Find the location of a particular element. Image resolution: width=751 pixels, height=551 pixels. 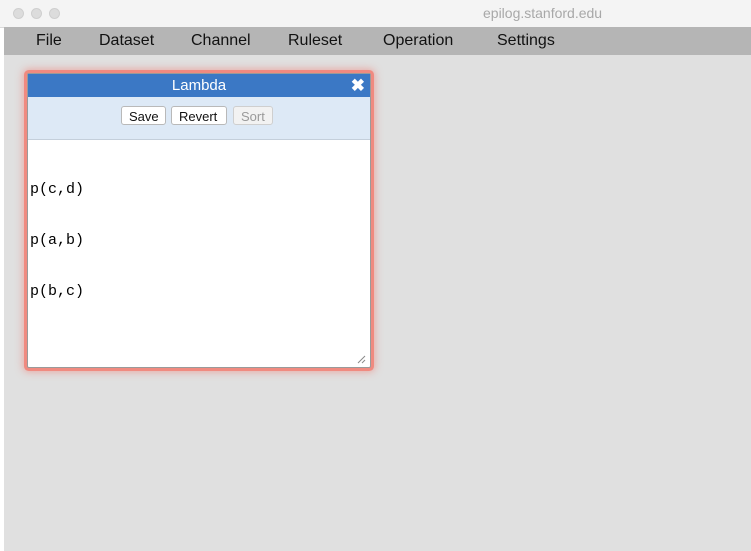

dialog-toolbar: Save Revert Sort is located at coordinates (199, 118).